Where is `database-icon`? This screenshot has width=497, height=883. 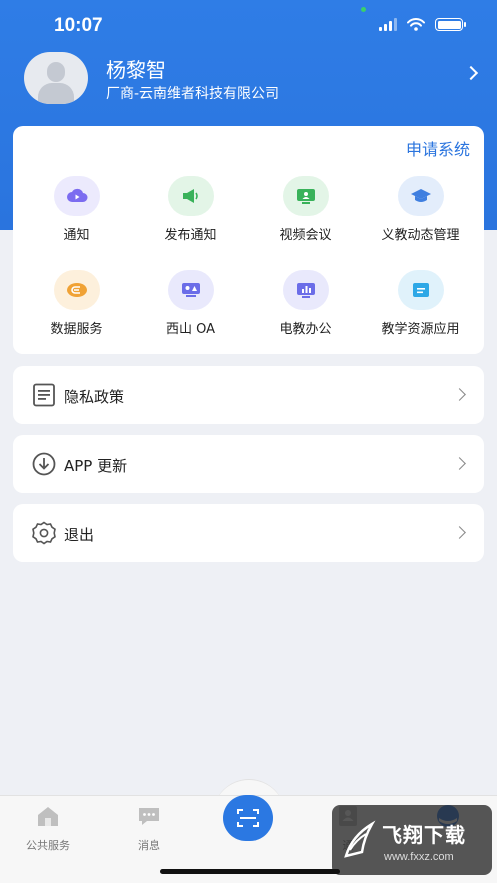 database-icon is located at coordinates (76, 290).